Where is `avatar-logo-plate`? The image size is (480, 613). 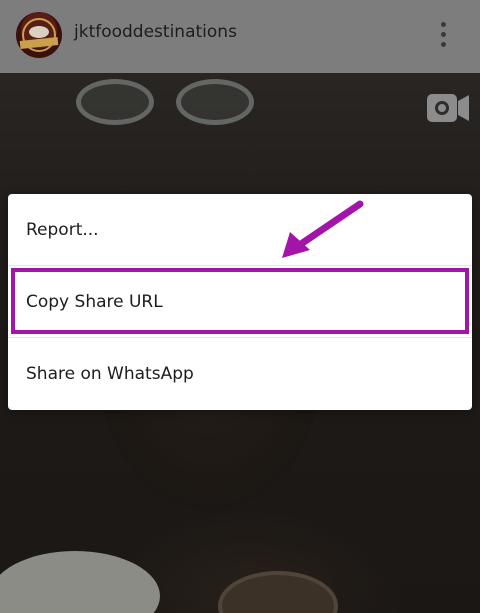 avatar-logo-plate is located at coordinates (39, 32).